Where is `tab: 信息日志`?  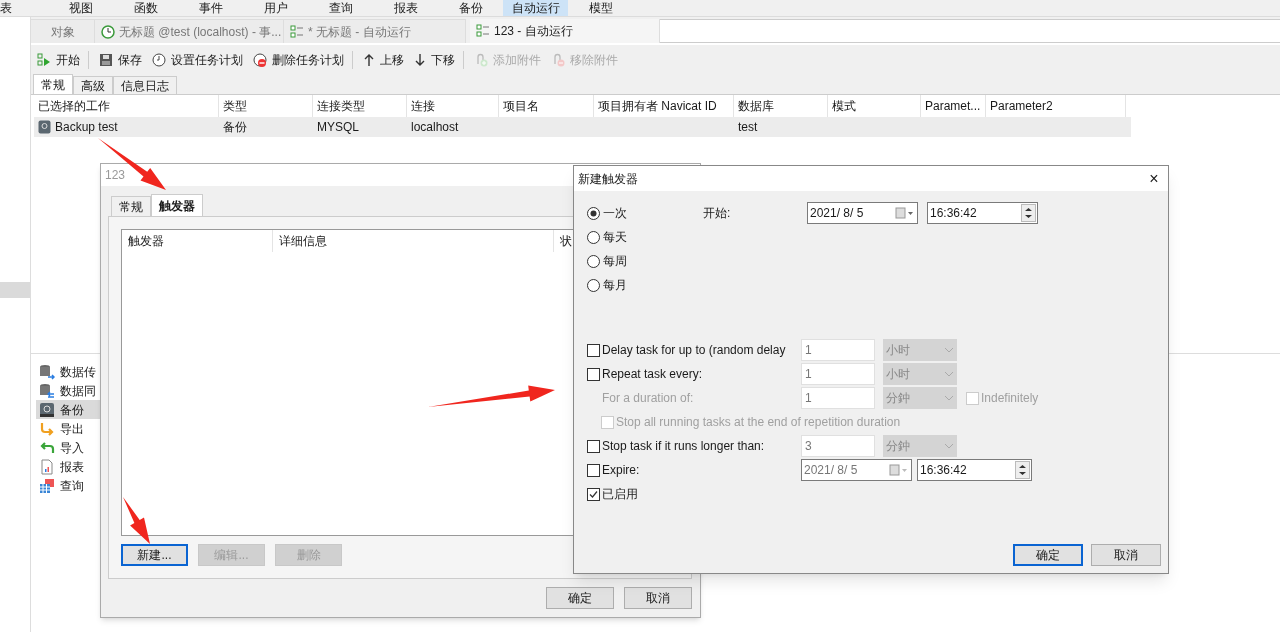
tab: 信息日志 is located at coordinates (145, 85).